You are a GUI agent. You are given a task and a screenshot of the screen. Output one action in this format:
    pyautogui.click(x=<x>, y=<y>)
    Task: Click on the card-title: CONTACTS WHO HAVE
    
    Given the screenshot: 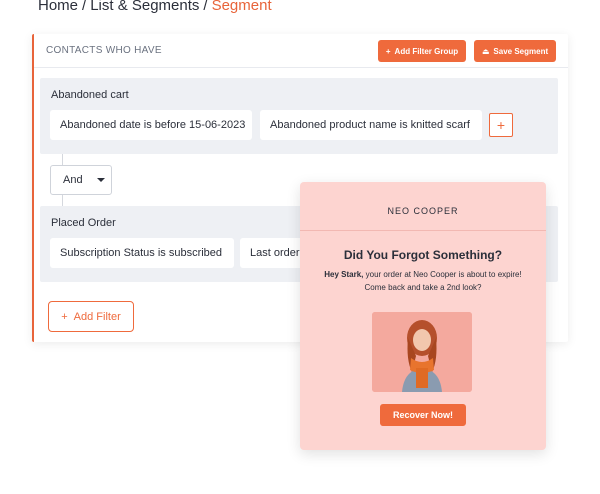 What is the action you would take?
    pyautogui.click(x=104, y=50)
    